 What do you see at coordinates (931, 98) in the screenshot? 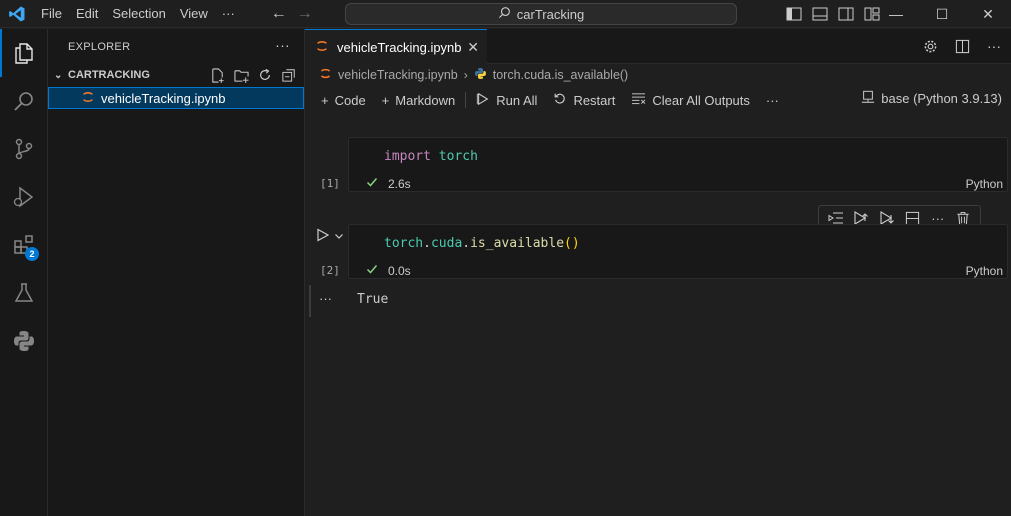
I see `kernel-picker: base (Python 3.9.13)` at bounding box center [931, 98].